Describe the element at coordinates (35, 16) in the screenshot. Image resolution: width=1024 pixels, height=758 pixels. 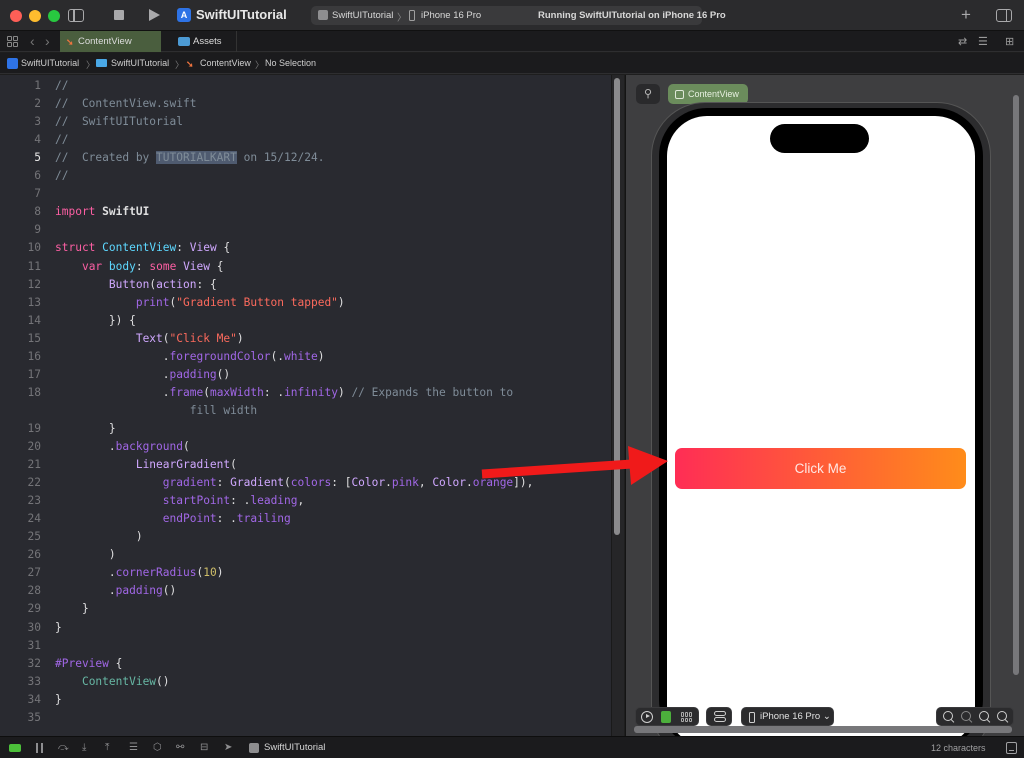
I see `minimize-window-button` at that location.